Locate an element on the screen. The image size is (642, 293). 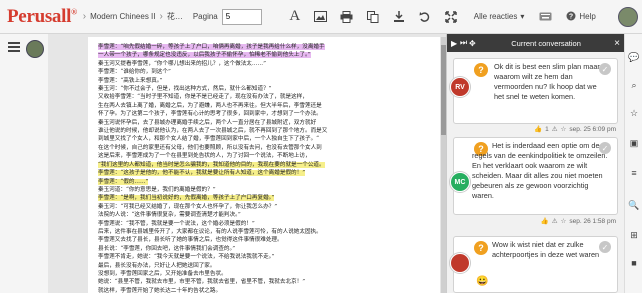
document-line: 怀了孕。为了这第二个孩子，李雪莲有心计的思考了很多，回到家中，才想到了一个办法。 is located at coordinates (264, 114).